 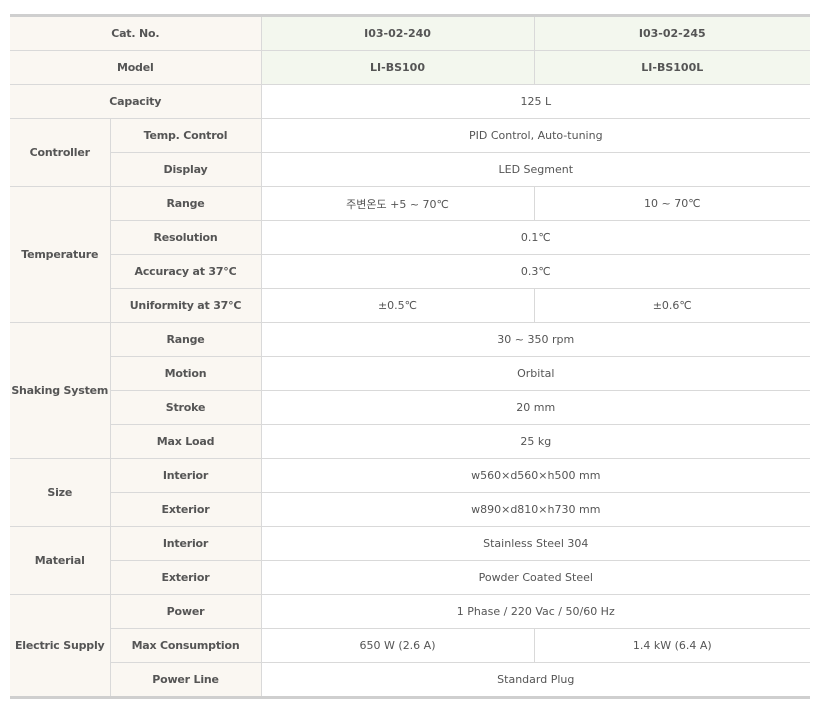 What do you see at coordinates (60, 152) in the screenshot?
I see `controller-group-label: Controller` at bounding box center [60, 152].